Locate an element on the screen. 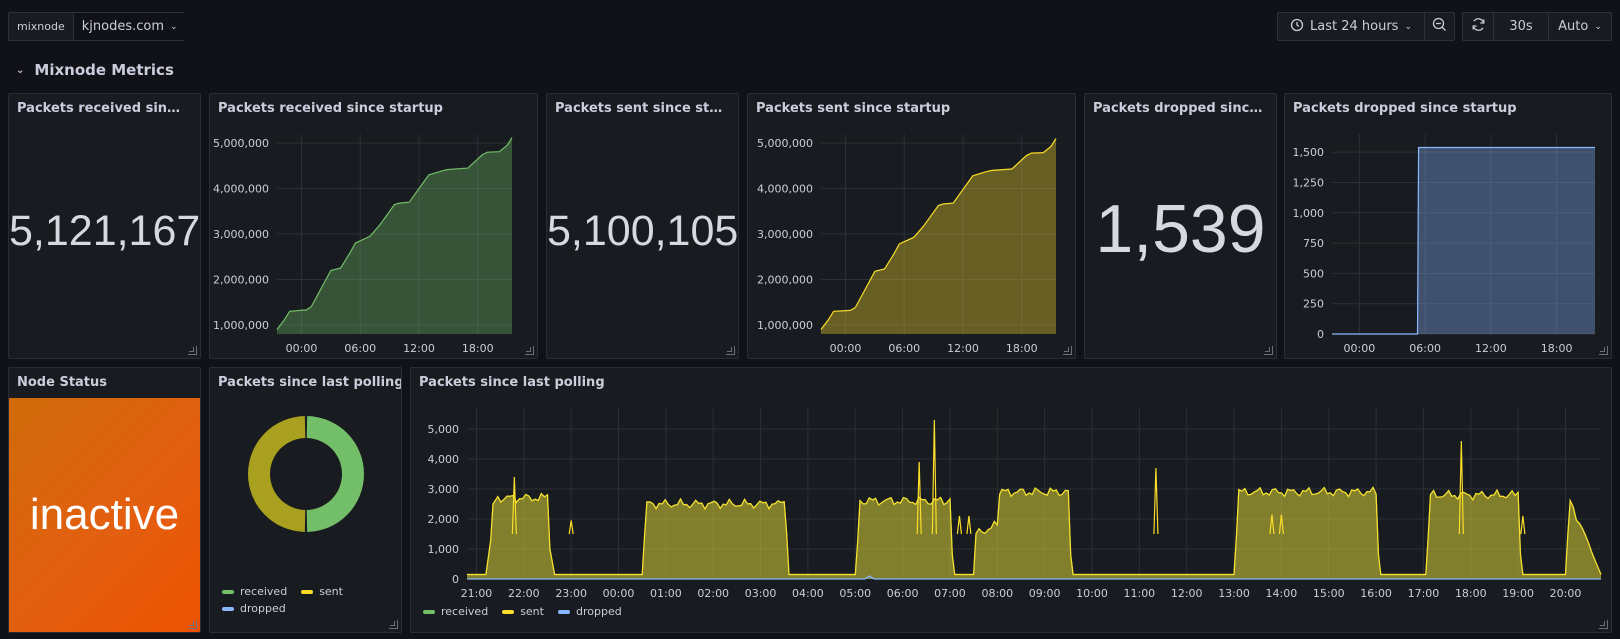 The image size is (1620, 639). donut-slice-sent is located at coordinates (277, 474).